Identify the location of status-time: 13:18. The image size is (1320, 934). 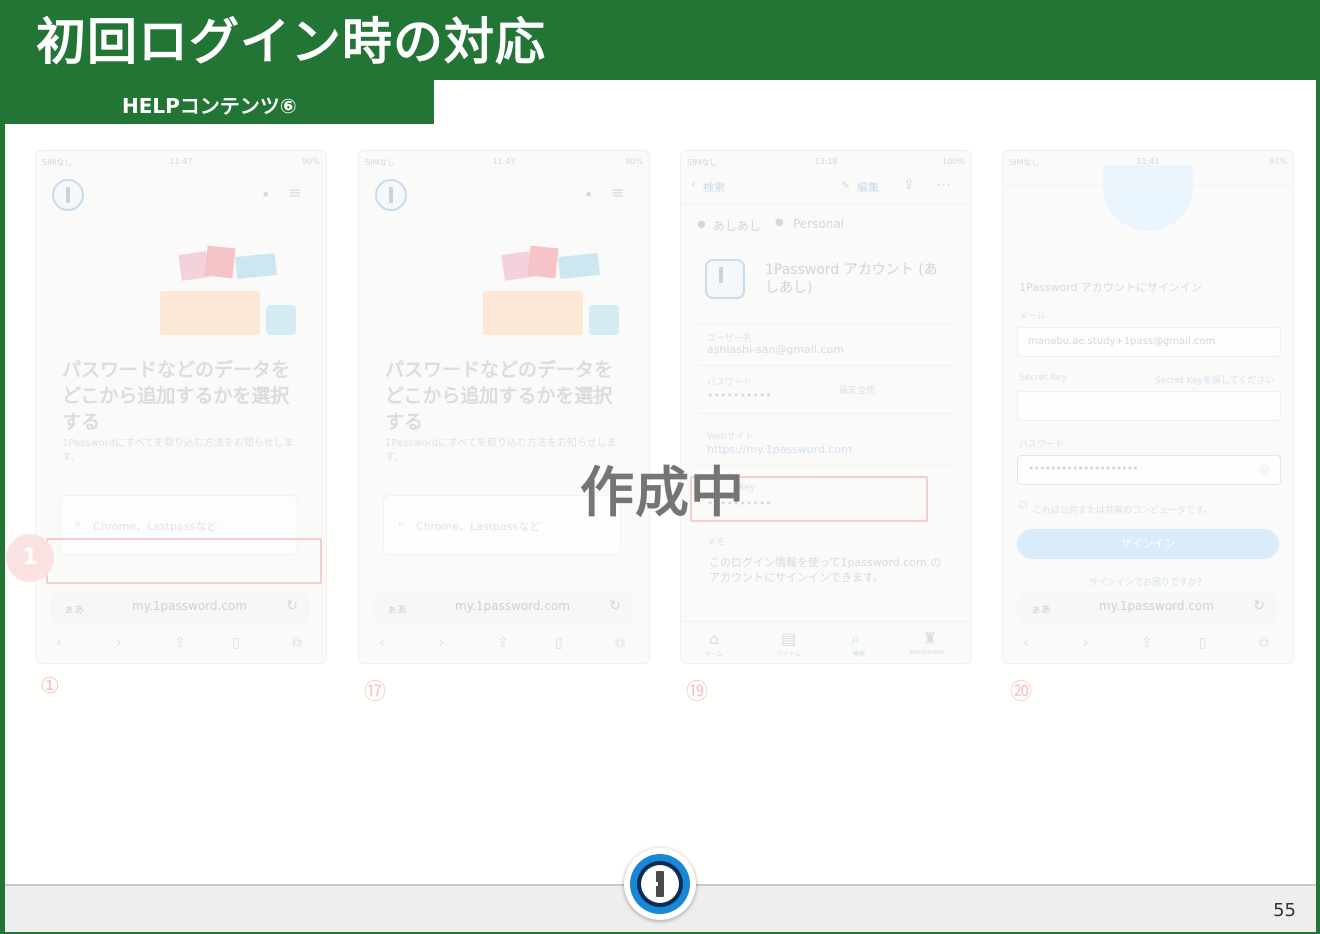
(826, 161).